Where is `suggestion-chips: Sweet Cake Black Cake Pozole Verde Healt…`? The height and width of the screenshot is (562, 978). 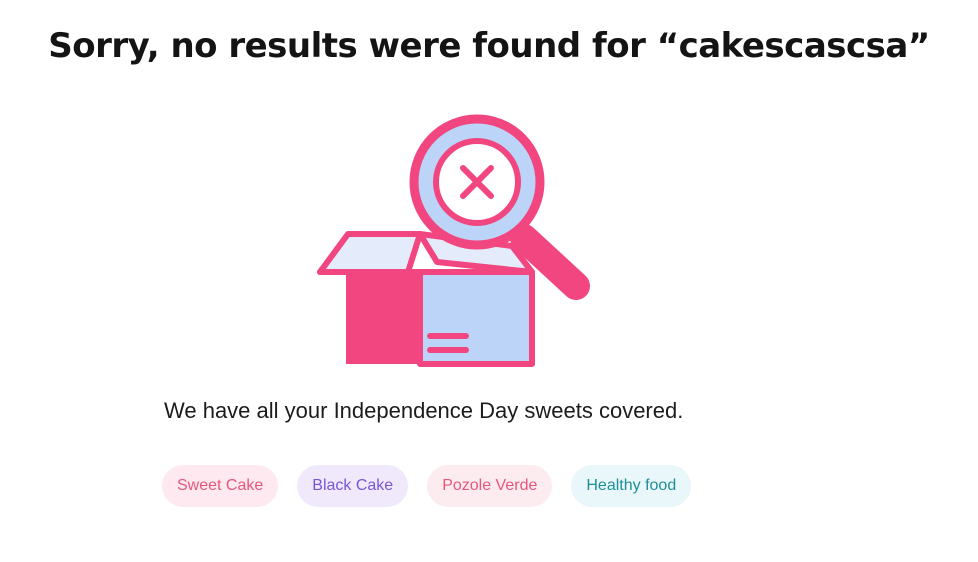
suggestion-chips: Sweet Cake Black Cake Pozole Verde Healt… is located at coordinates (427, 486).